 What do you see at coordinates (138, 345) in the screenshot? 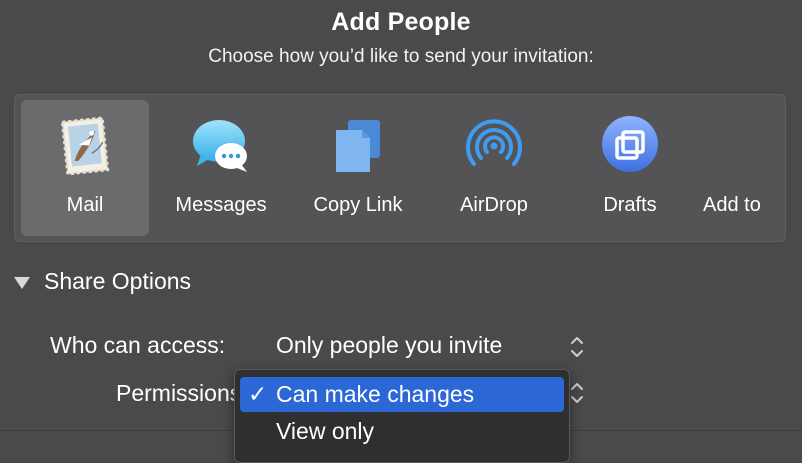
I see `who-can-access-label: Who can access:` at bounding box center [138, 345].